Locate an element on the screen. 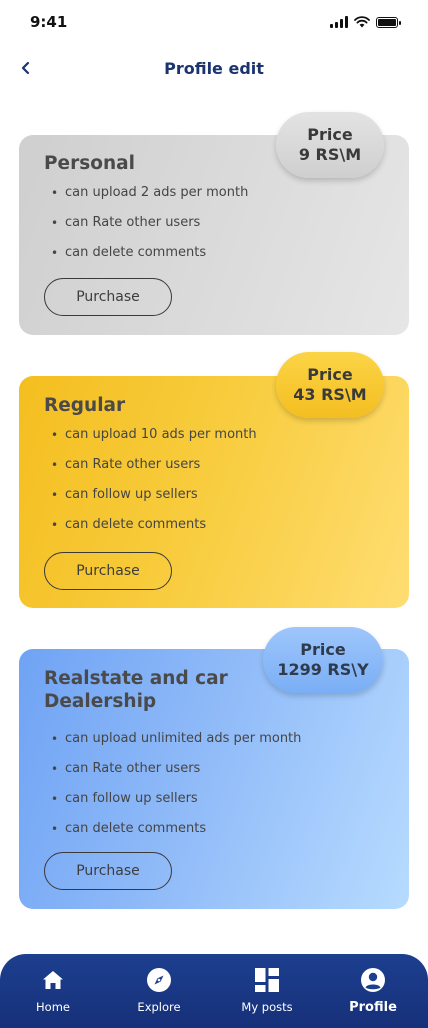  purchase-button-personal: Purchase is located at coordinates (108, 297).